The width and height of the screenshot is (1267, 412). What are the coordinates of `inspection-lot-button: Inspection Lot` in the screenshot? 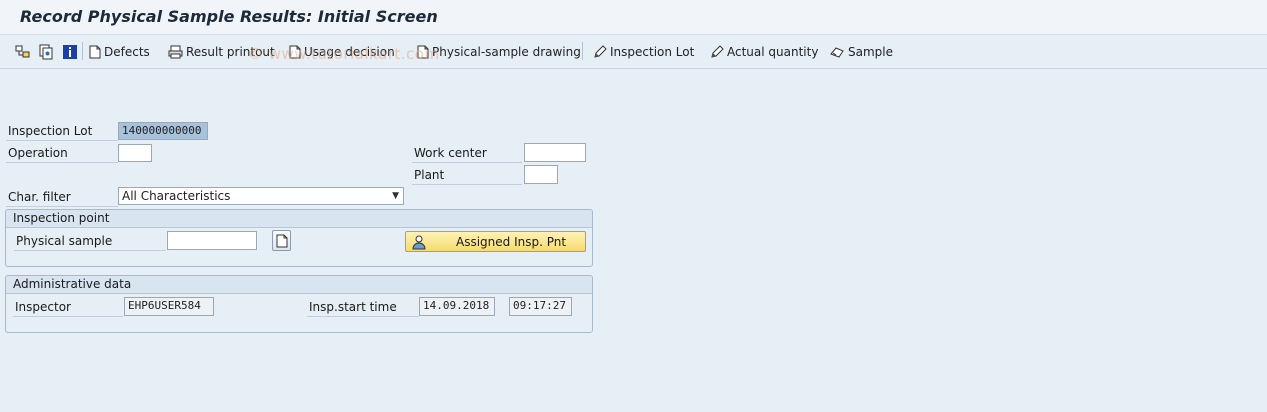 It's located at (643, 52).